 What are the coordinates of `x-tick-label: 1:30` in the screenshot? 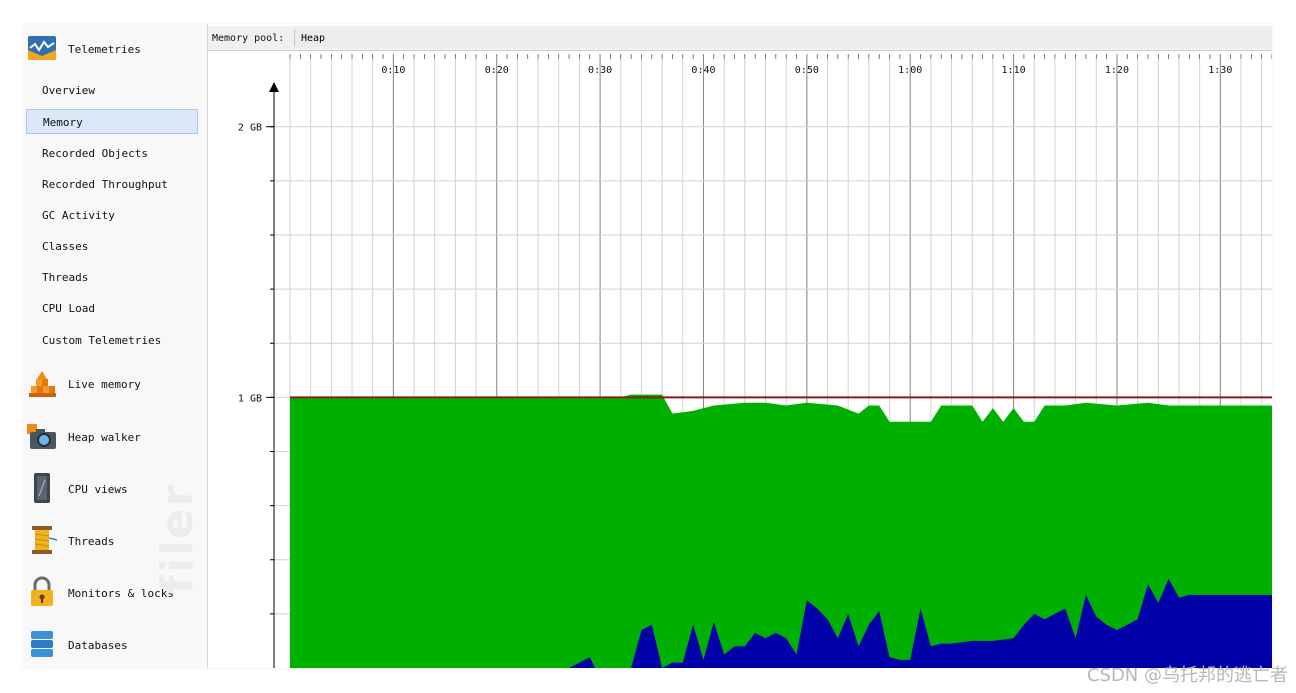 It's located at (1220, 70).